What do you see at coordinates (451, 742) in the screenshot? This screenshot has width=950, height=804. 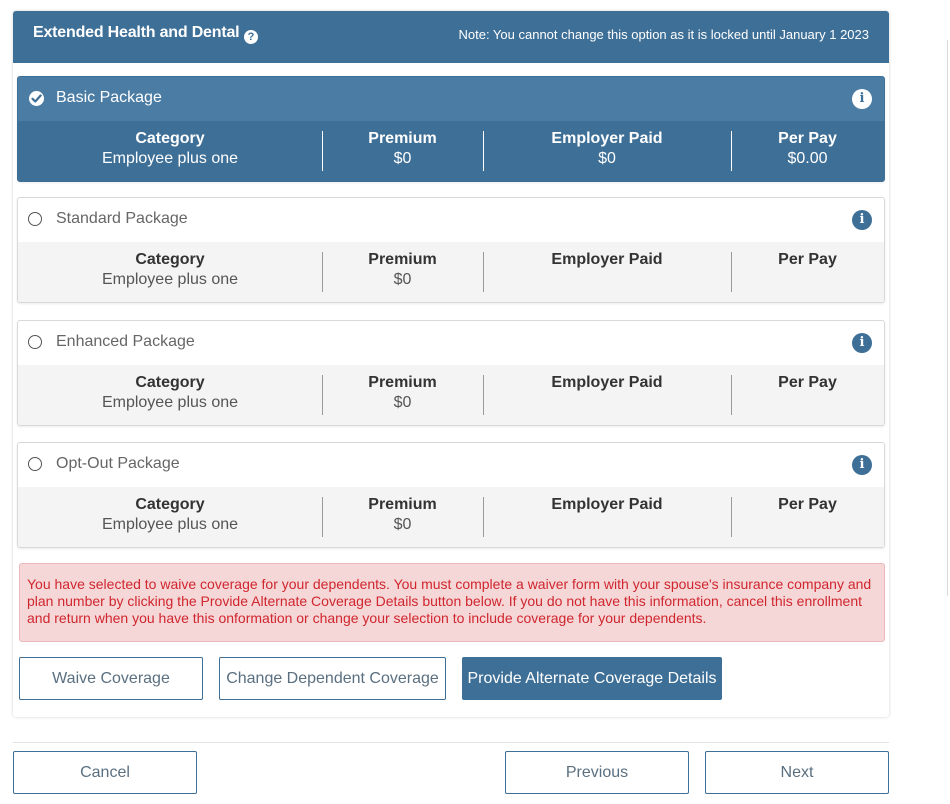 I see `footer-divider` at bounding box center [451, 742].